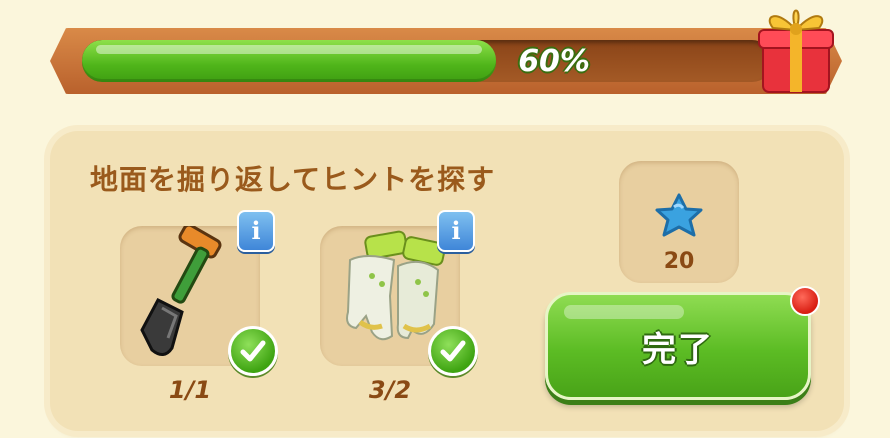 The image size is (890, 438). Describe the element at coordinates (679, 261) in the screenshot. I see `reward-amount: 20` at that location.